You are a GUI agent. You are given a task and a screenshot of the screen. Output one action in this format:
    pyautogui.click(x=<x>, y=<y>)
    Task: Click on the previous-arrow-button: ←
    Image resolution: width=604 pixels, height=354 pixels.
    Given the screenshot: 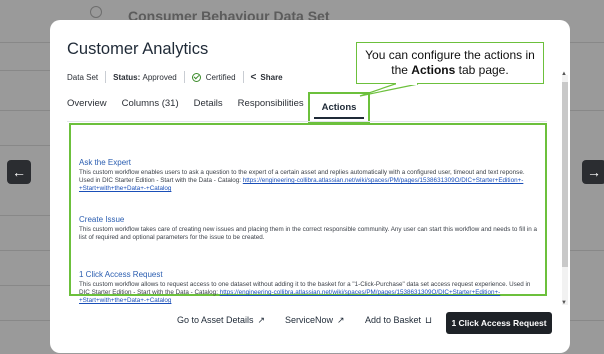 What is the action you would take?
    pyautogui.click(x=19, y=172)
    